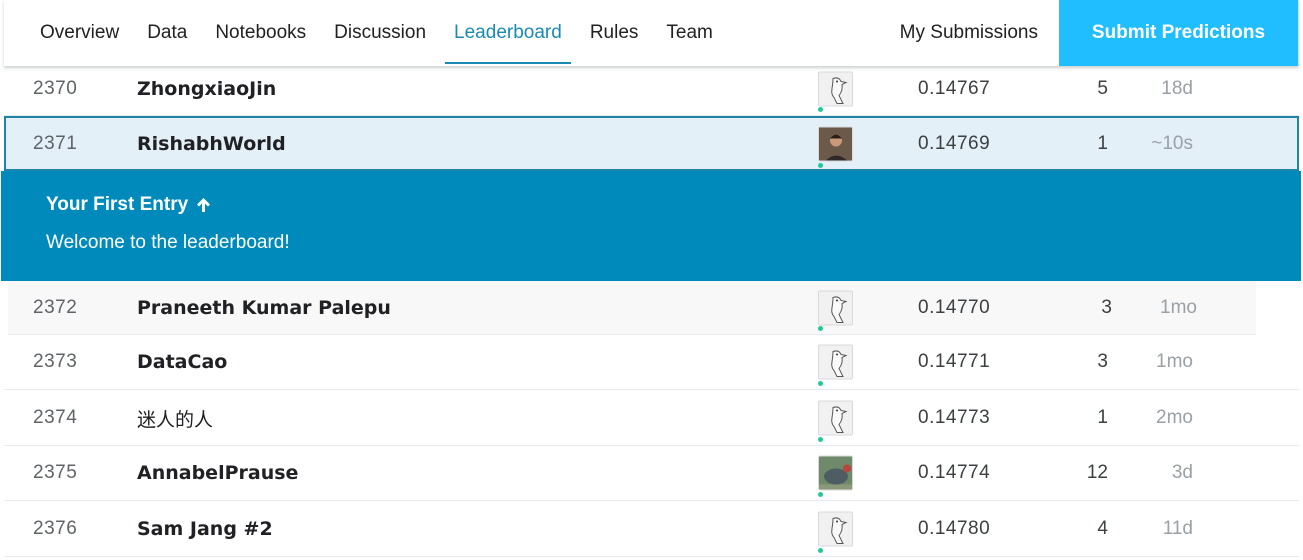 The image size is (1303, 560). I want to click on banner-message: Welcome to the leaderboard!, so click(168, 242).